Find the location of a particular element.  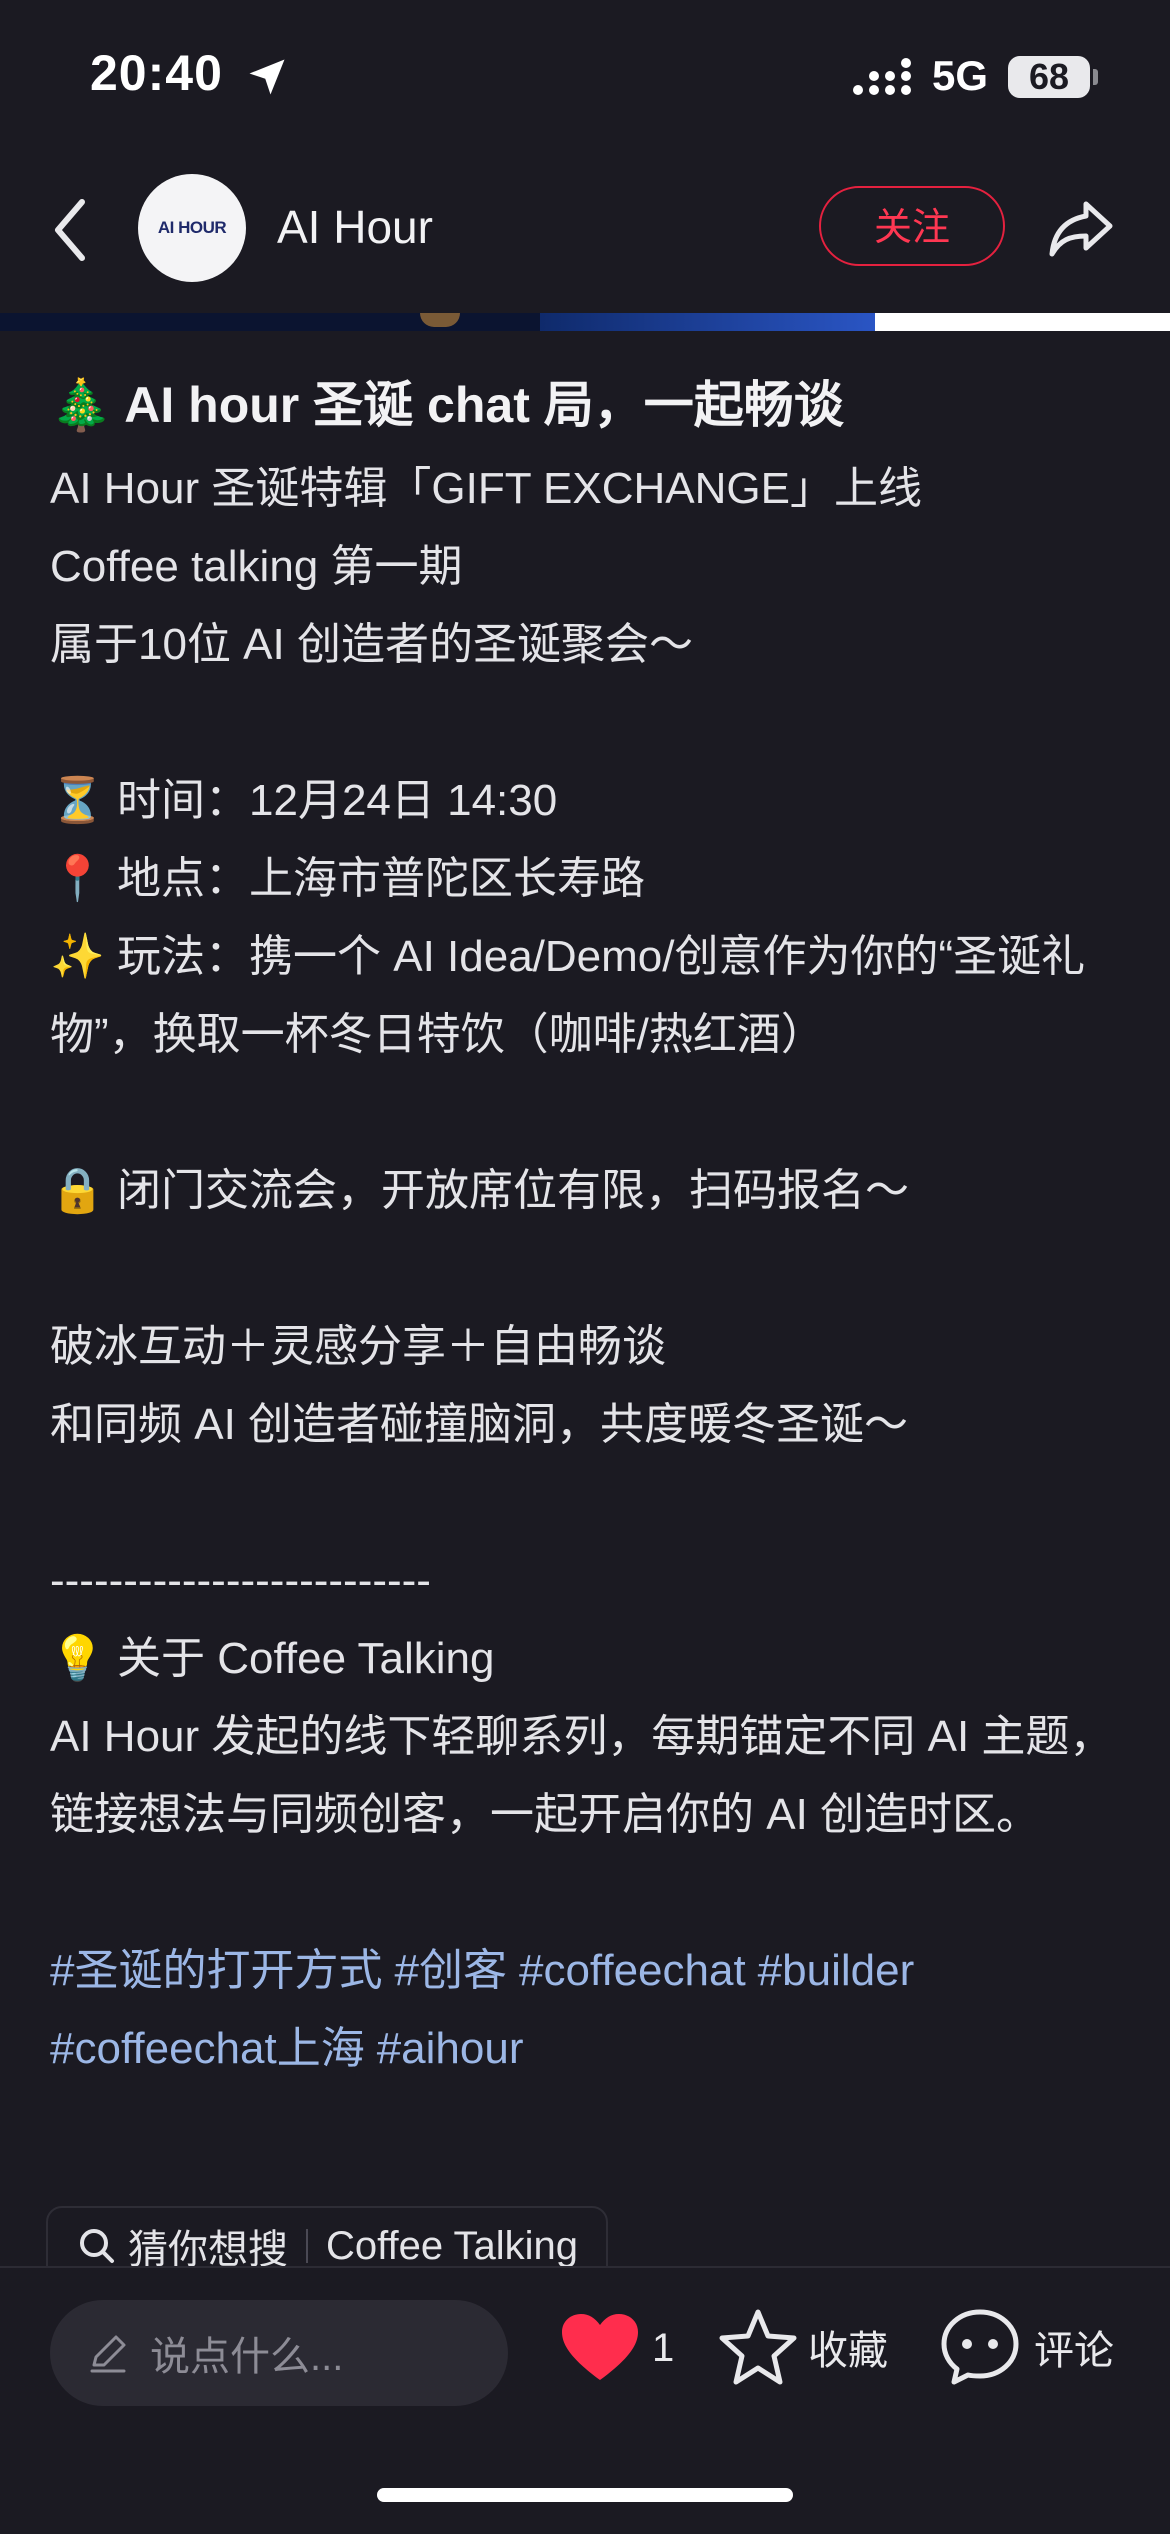

search-icon is located at coordinates (97, 2246).